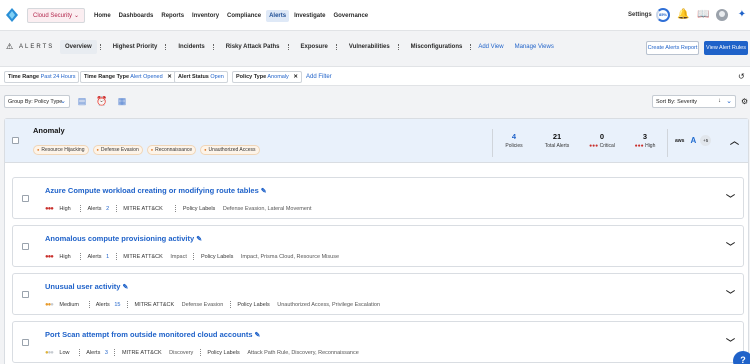 The image size is (750, 364). I want to click on settings-link: Settings, so click(640, 15).